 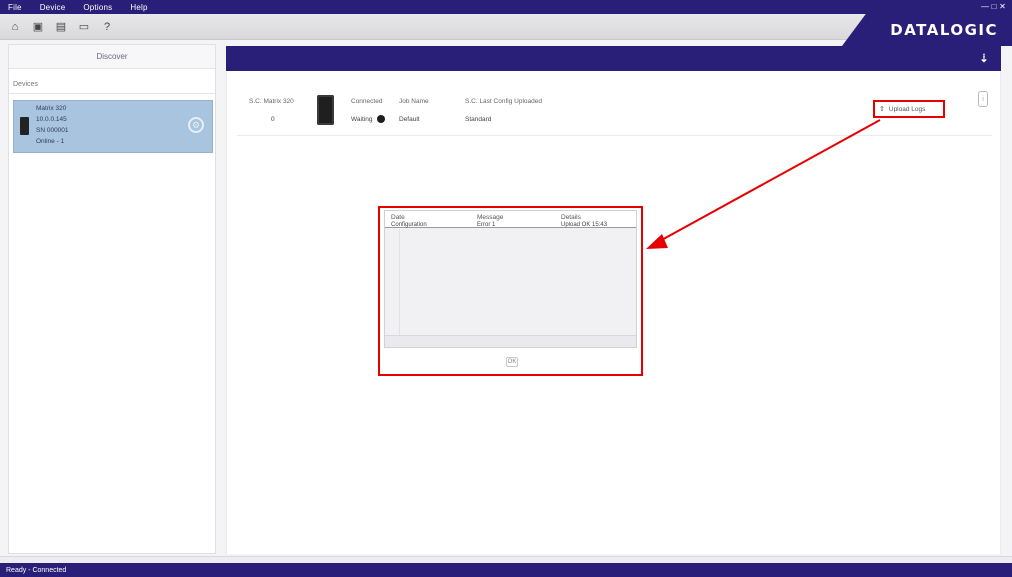 What do you see at coordinates (271, 101) in the screenshot?
I see `info-col1-label: S.C. Matrix 320` at bounding box center [271, 101].